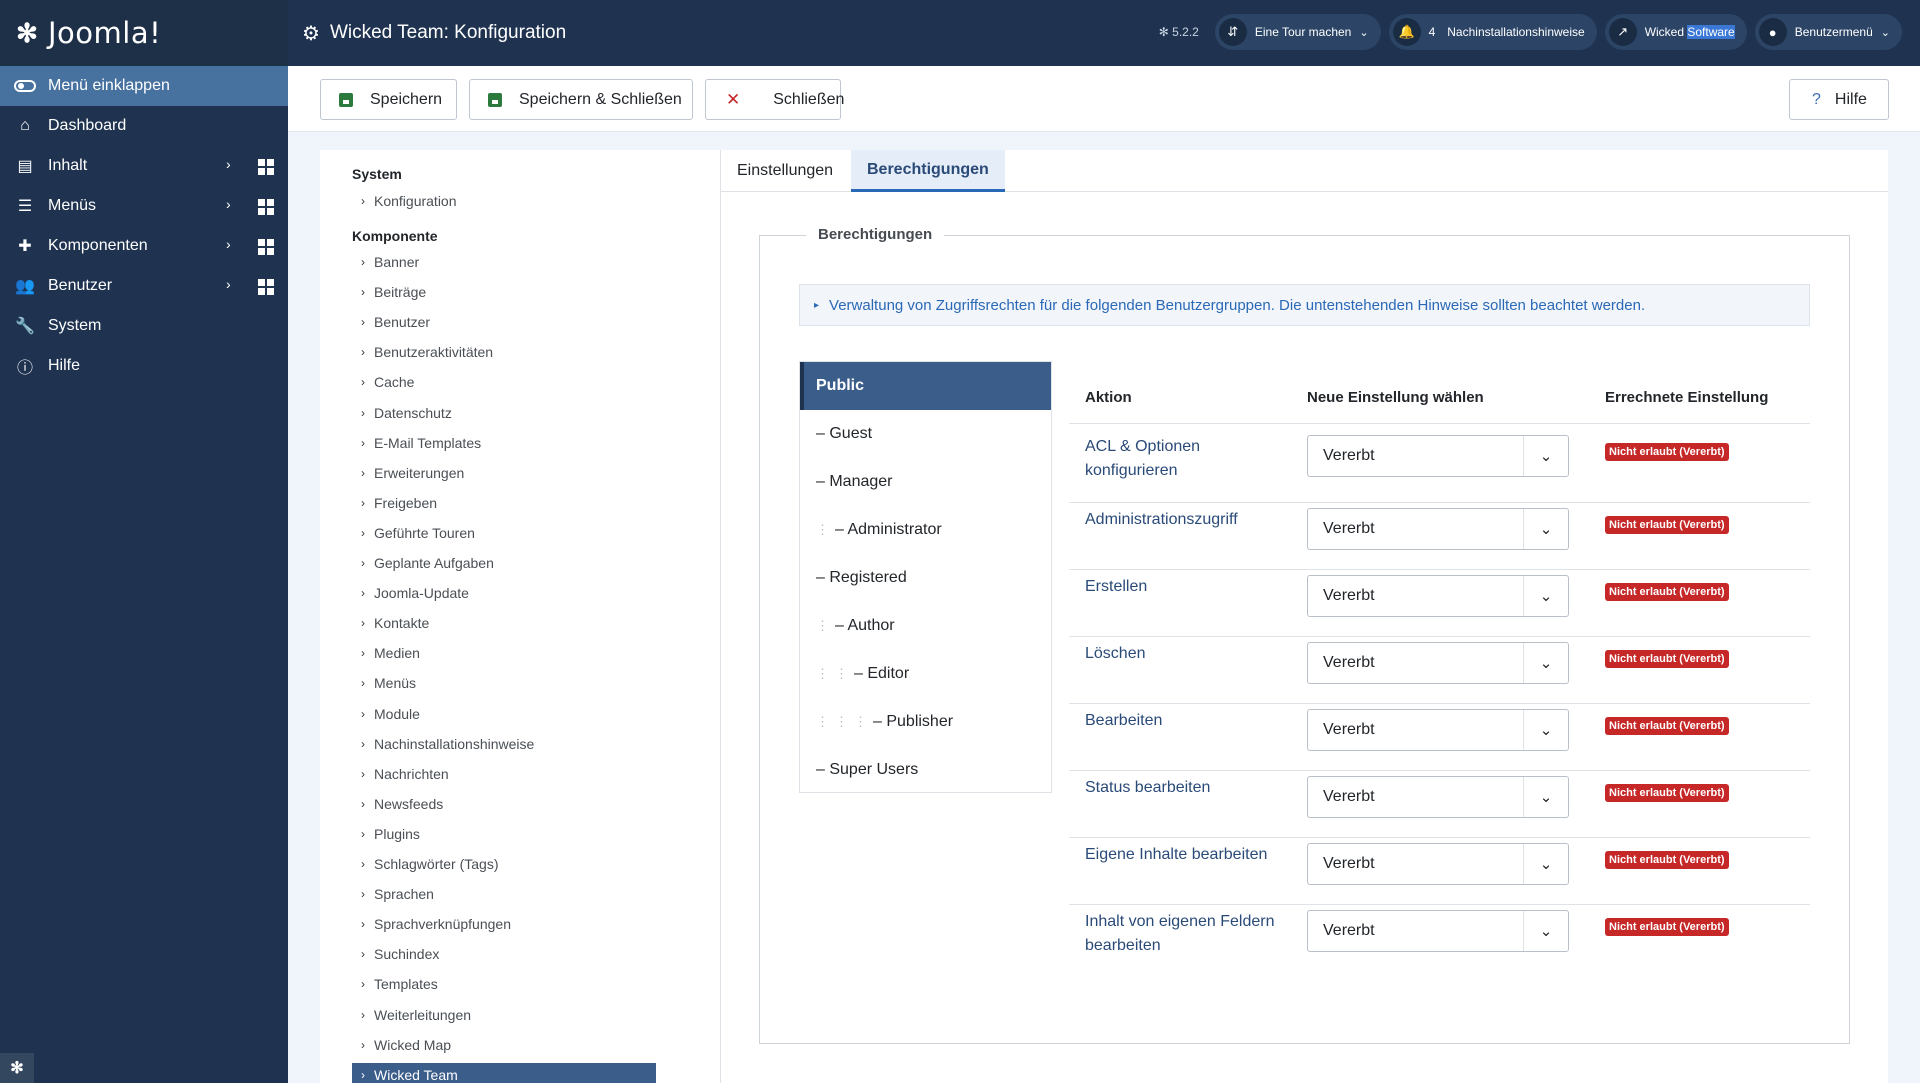 The height and width of the screenshot is (1083, 1920). Describe the element at coordinates (144, 126) in the screenshot. I see `sidebar-item-dashboard: ⌂ Dashboard` at that location.